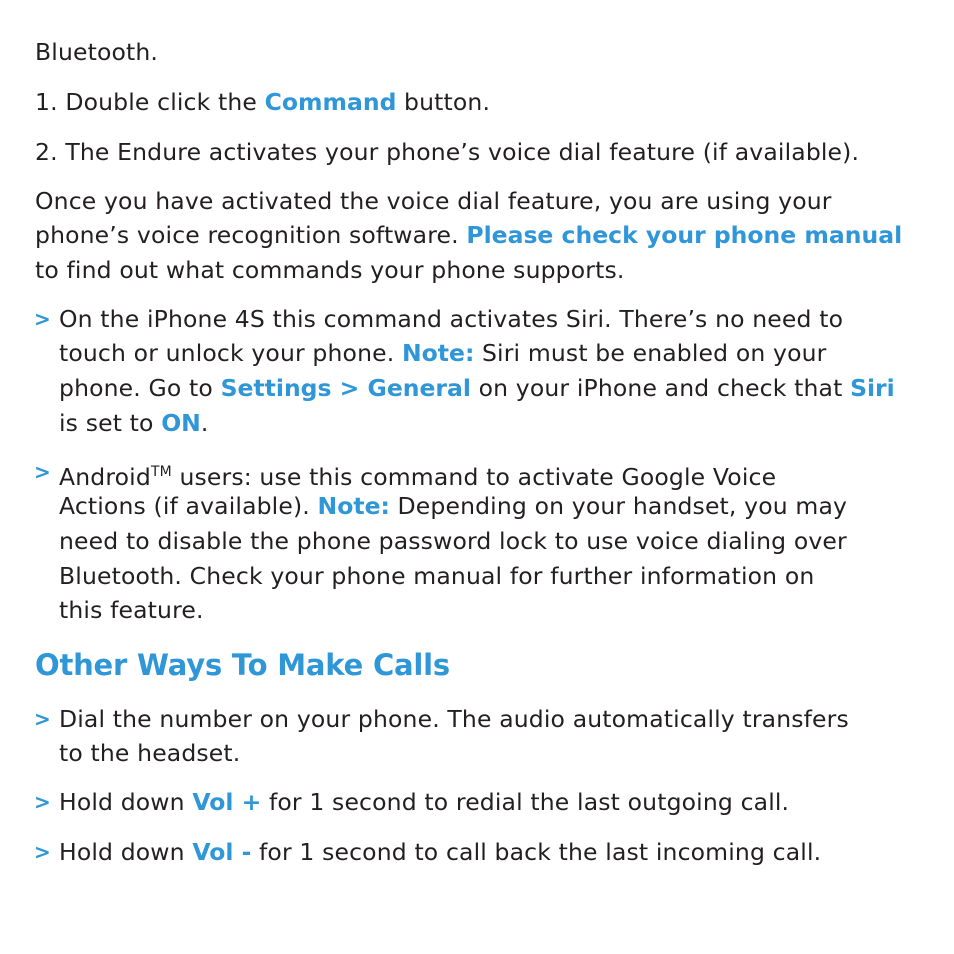 The width and height of the screenshot is (954, 954). I want to click on iphone-text: ., so click(204, 423).